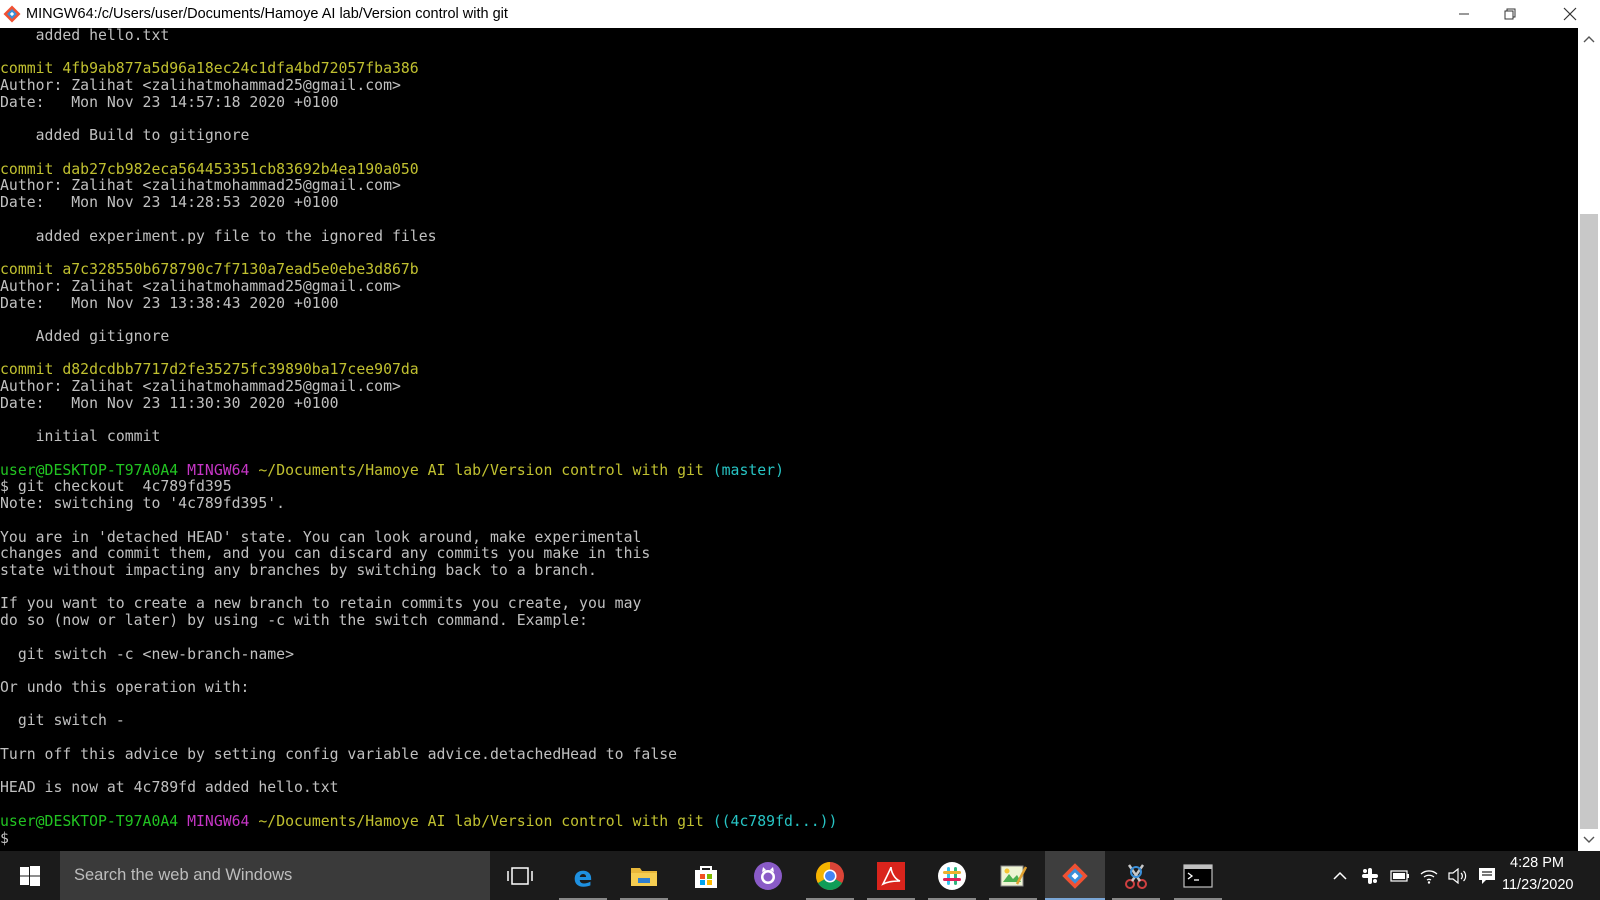  I want to click on taskbar-app-slack, so click(952, 875).